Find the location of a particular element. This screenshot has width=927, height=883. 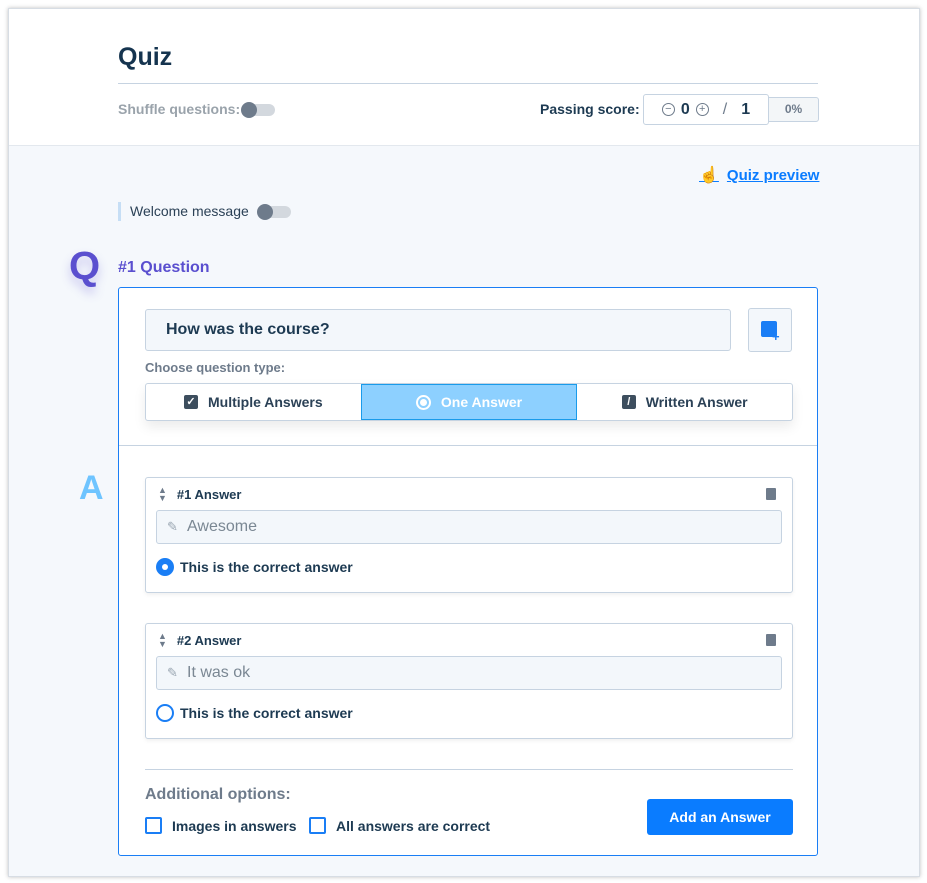

all-correct-checkbox: All answers are correct is located at coordinates (399, 825).